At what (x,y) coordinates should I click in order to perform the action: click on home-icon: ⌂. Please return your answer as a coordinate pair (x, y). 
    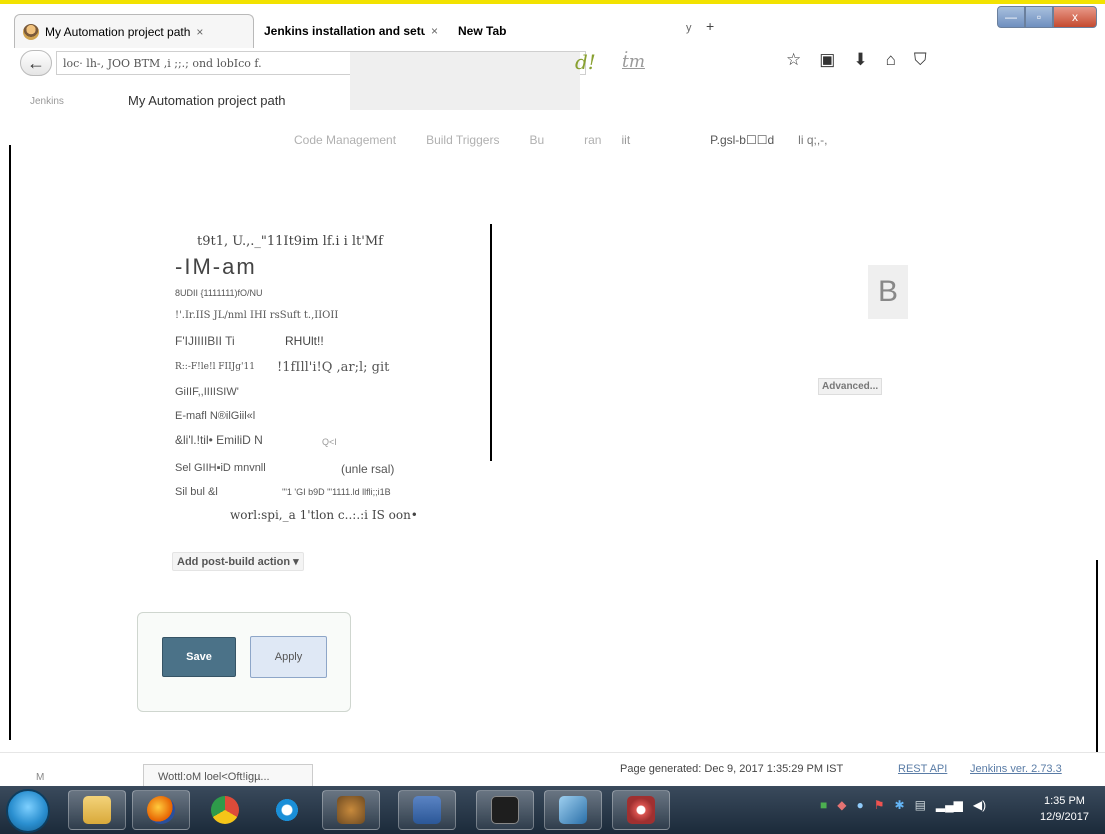
    Looking at the image, I should click on (891, 60).